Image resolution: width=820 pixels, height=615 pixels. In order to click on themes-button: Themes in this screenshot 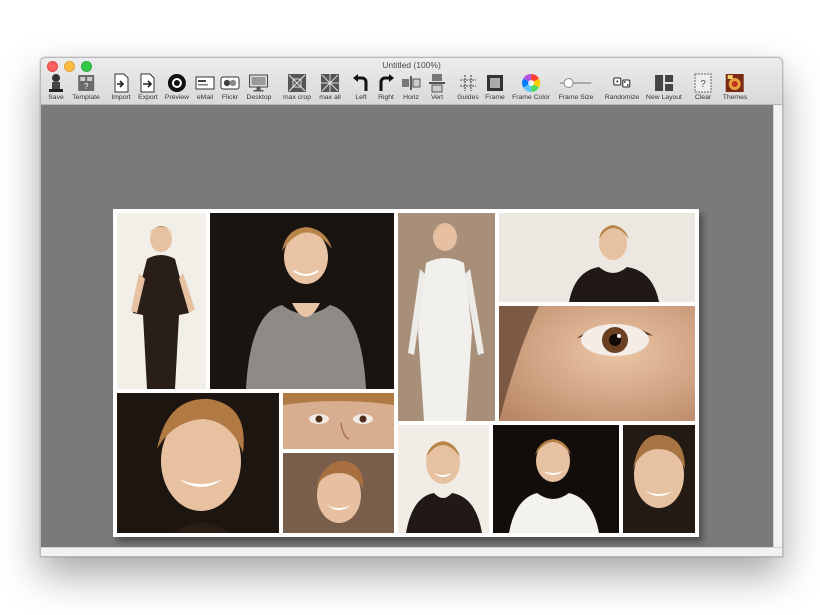, I will do `click(735, 86)`.